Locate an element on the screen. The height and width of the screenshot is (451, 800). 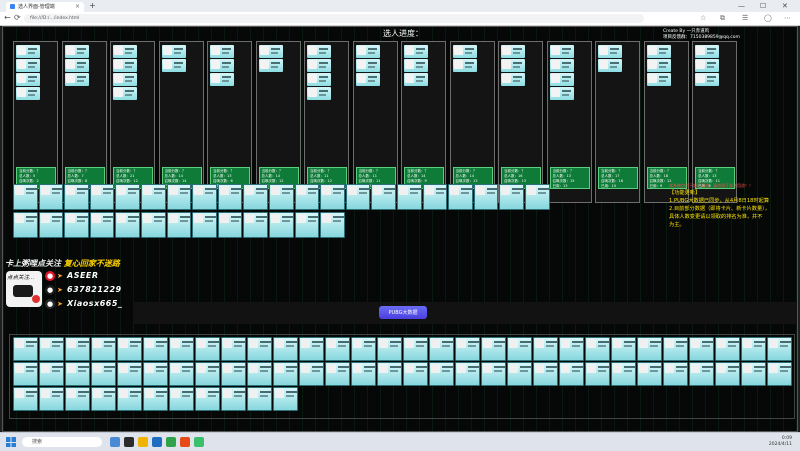
back-arrow-icon: ← is located at coordinates (7, 17).